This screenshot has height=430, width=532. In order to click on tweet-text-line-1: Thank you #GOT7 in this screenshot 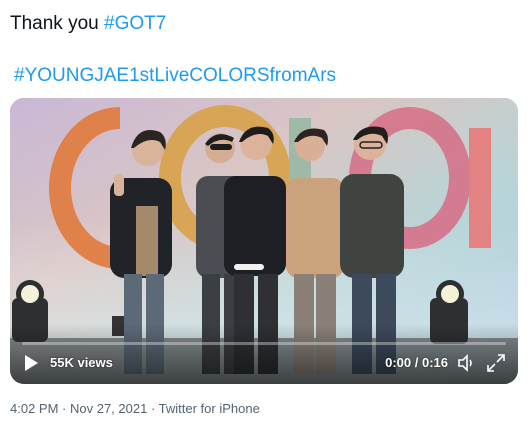, I will do `click(88, 24)`.